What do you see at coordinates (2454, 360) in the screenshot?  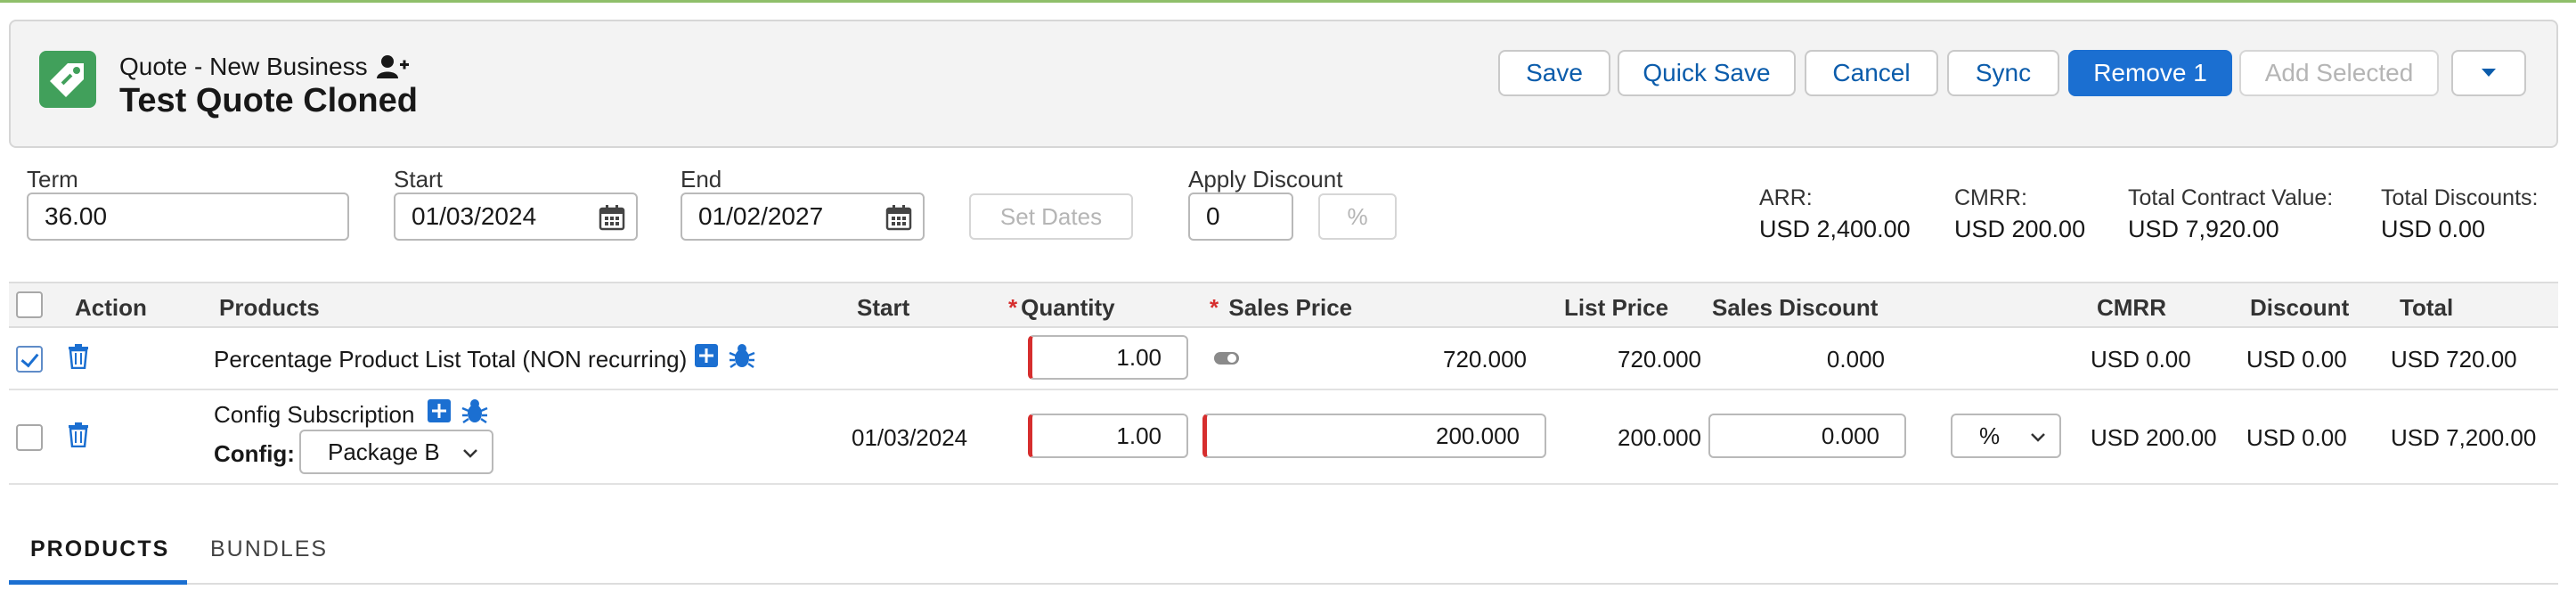 I see `total-cell: USD 720.00` at bounding box center [2454, 360].